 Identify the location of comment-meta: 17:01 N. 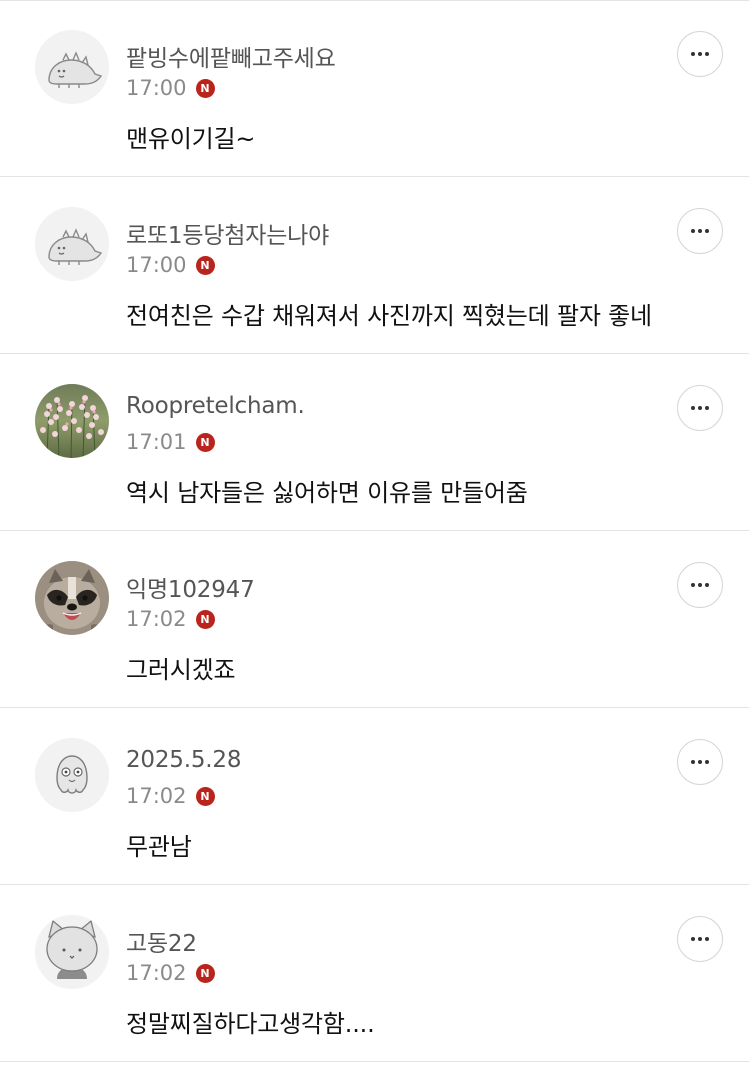
(170, 442).